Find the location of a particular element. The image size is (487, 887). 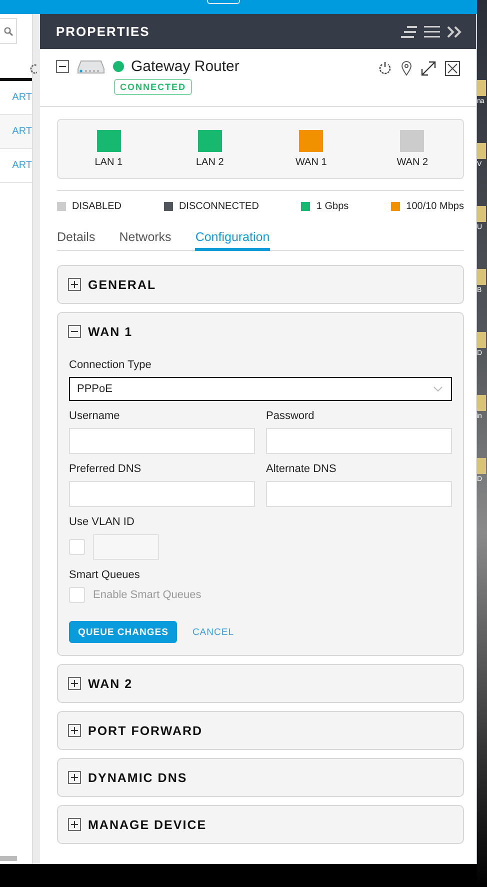

location-pin-icon is located at coordinates (406, 68).